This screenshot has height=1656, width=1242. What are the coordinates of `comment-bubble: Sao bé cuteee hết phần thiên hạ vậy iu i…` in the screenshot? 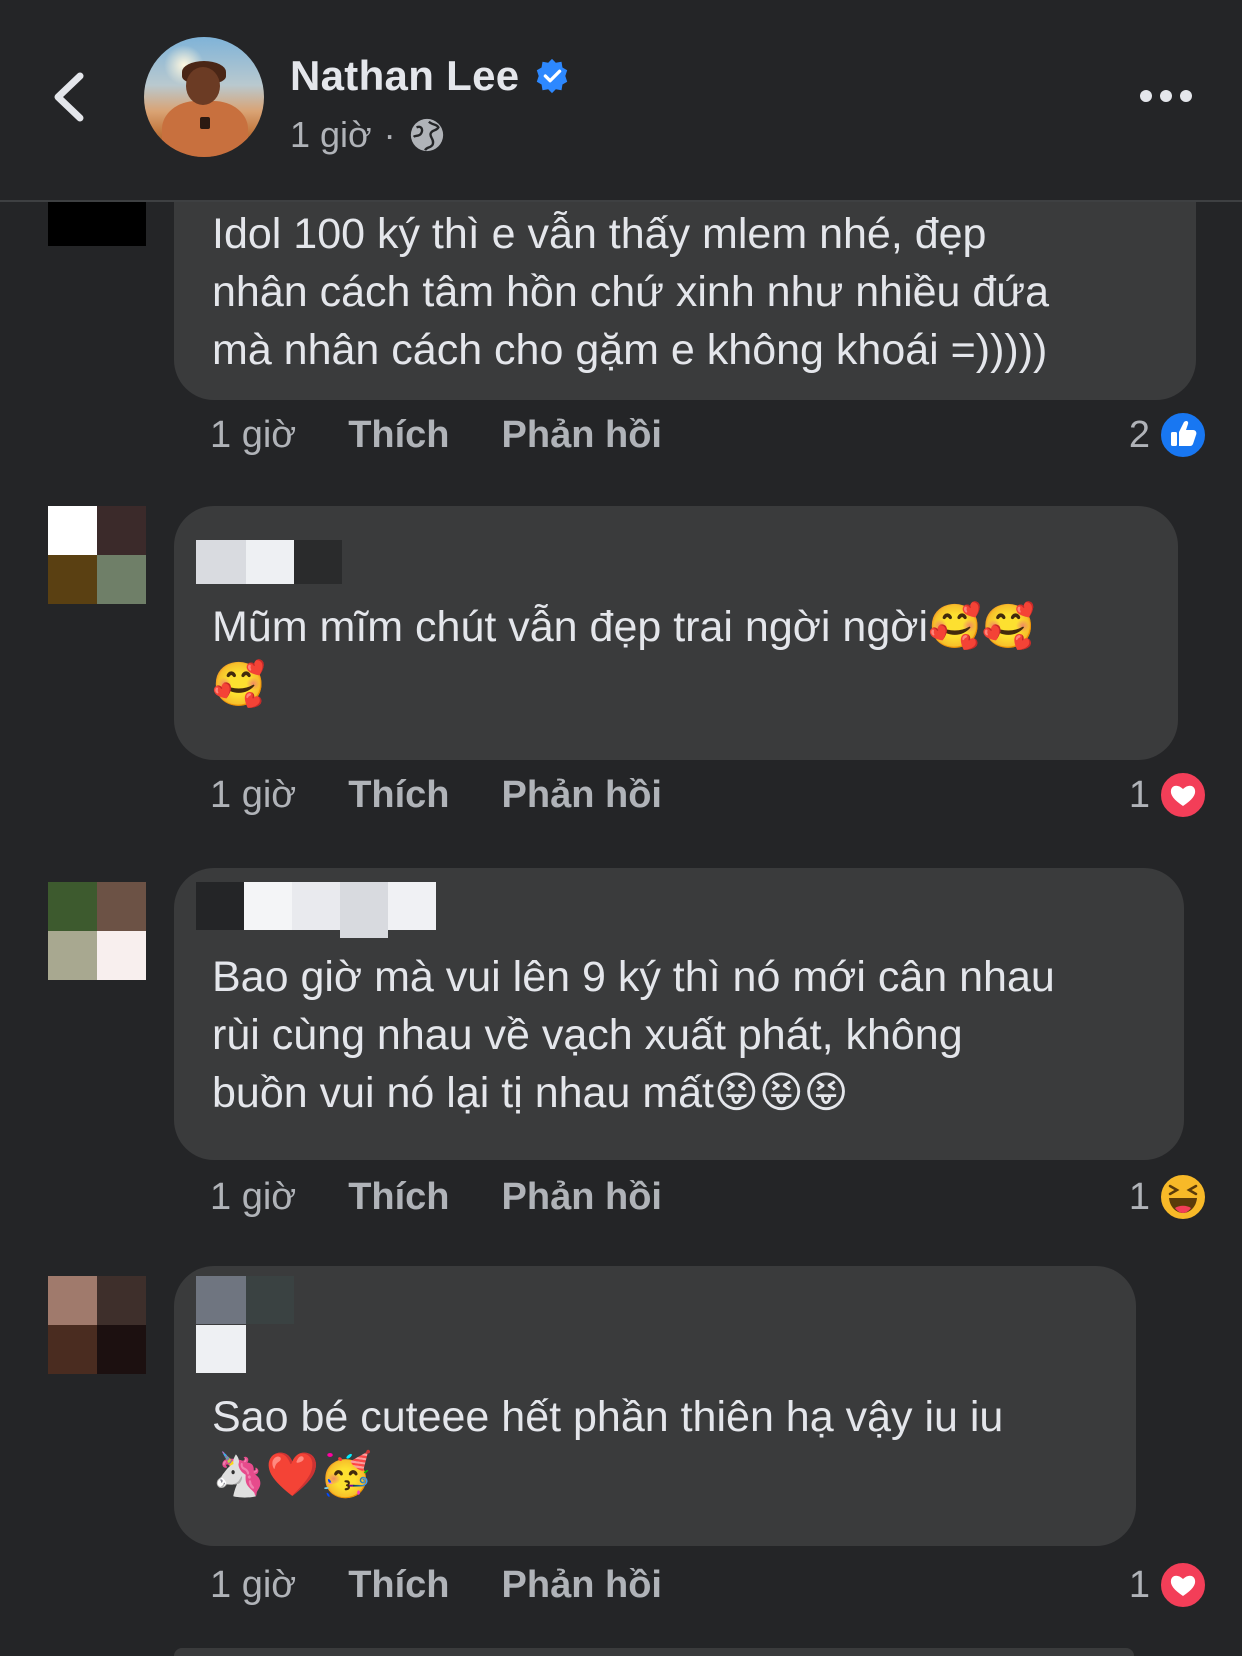 It's located at (655, 1406).